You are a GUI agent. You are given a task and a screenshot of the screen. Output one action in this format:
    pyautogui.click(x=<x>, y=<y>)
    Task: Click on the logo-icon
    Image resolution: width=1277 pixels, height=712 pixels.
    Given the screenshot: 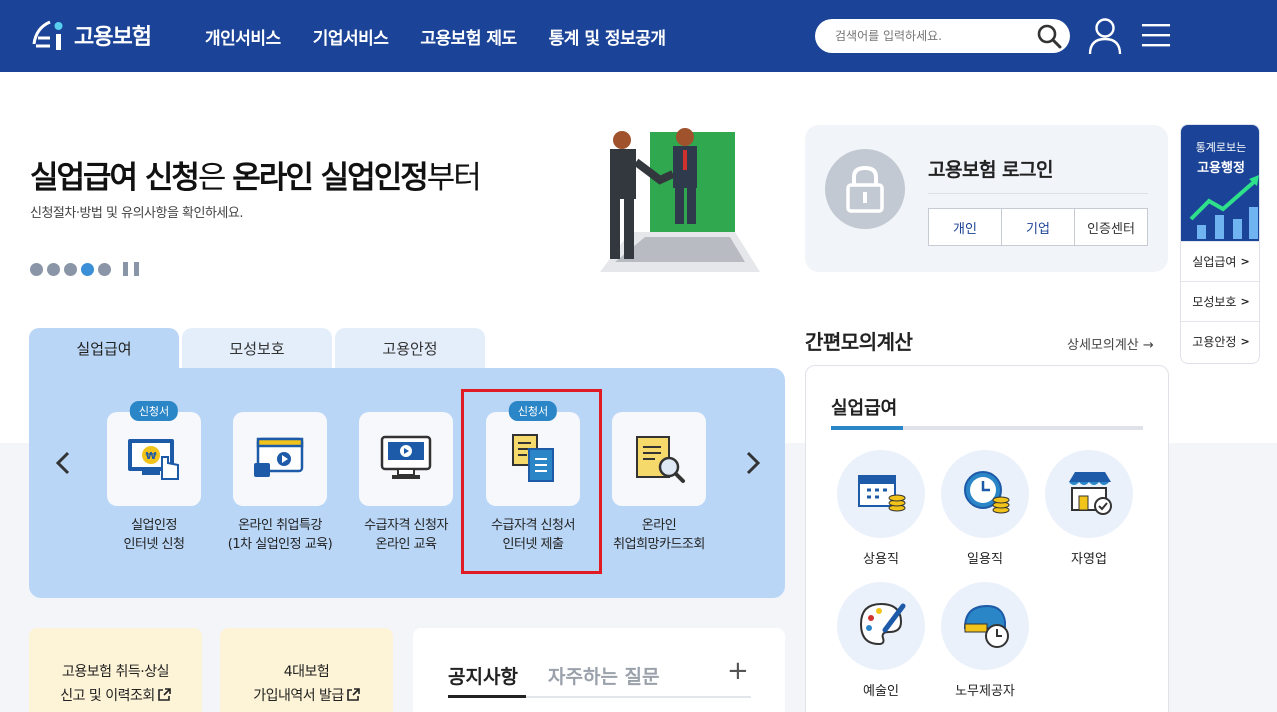 What is the action you would take?
    pyautogui.click(x=47, y=35)
    